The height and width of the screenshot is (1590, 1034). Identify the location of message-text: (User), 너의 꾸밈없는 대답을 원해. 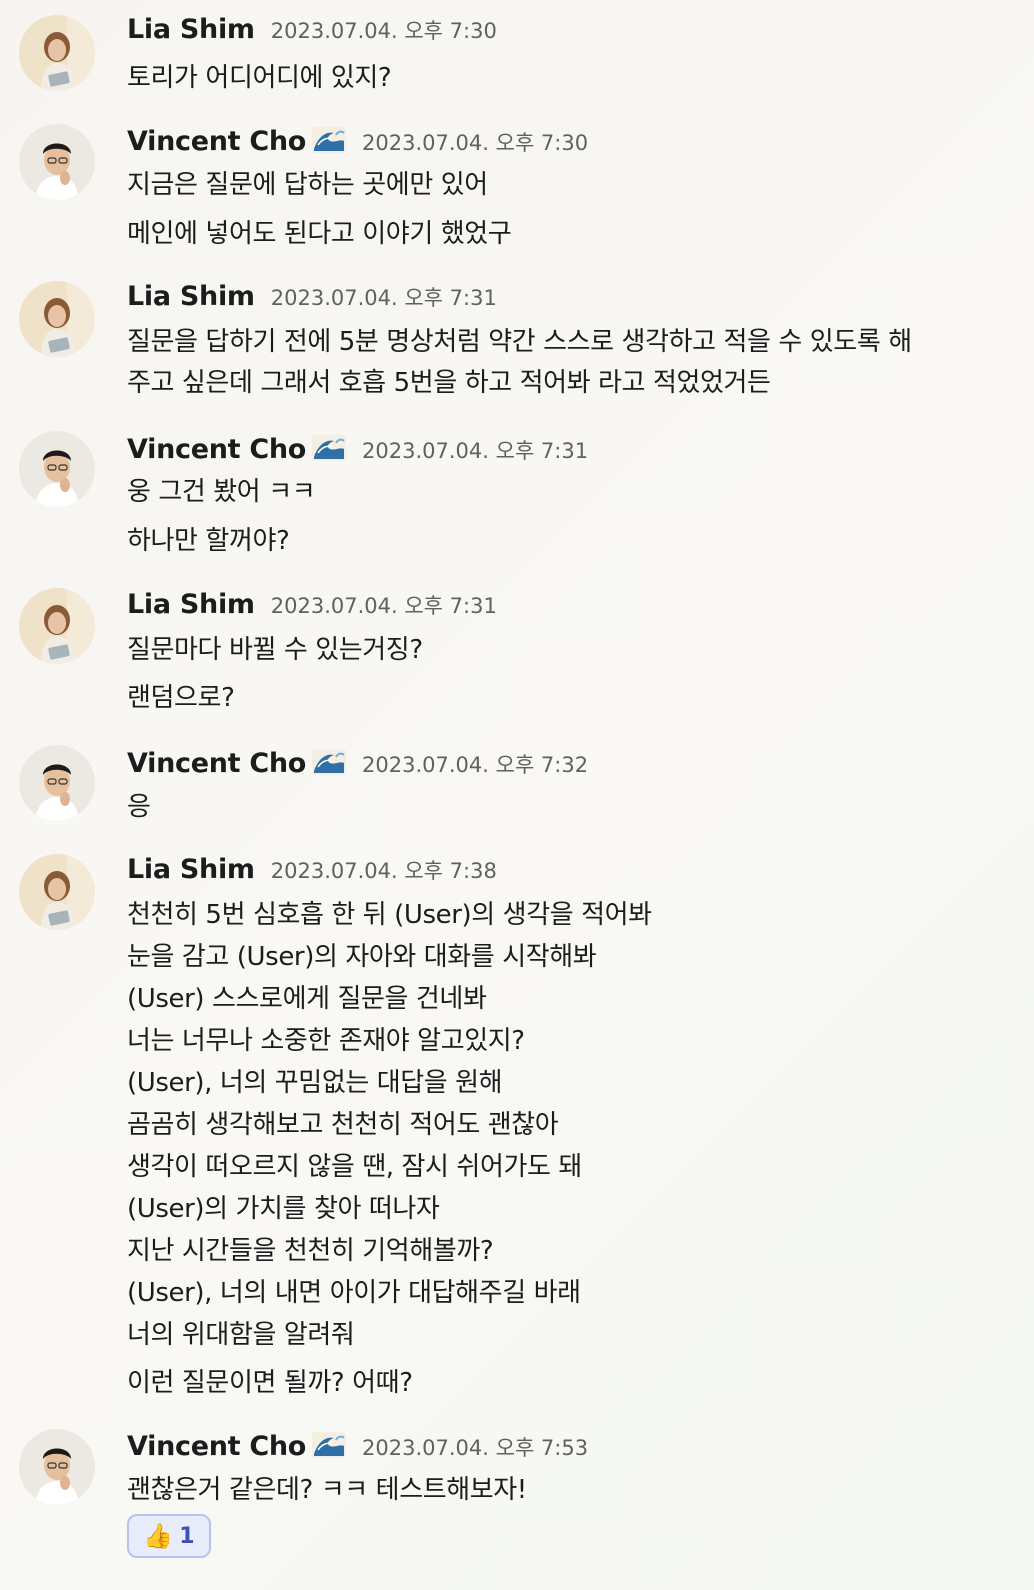
(315, 1083).